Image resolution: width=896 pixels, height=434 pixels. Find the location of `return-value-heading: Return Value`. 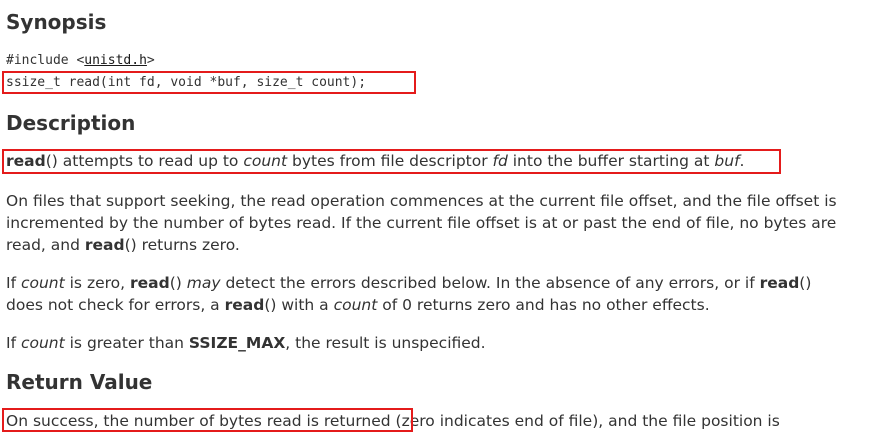

return-value-heading: Return Value is located at coordinates (79, 382).